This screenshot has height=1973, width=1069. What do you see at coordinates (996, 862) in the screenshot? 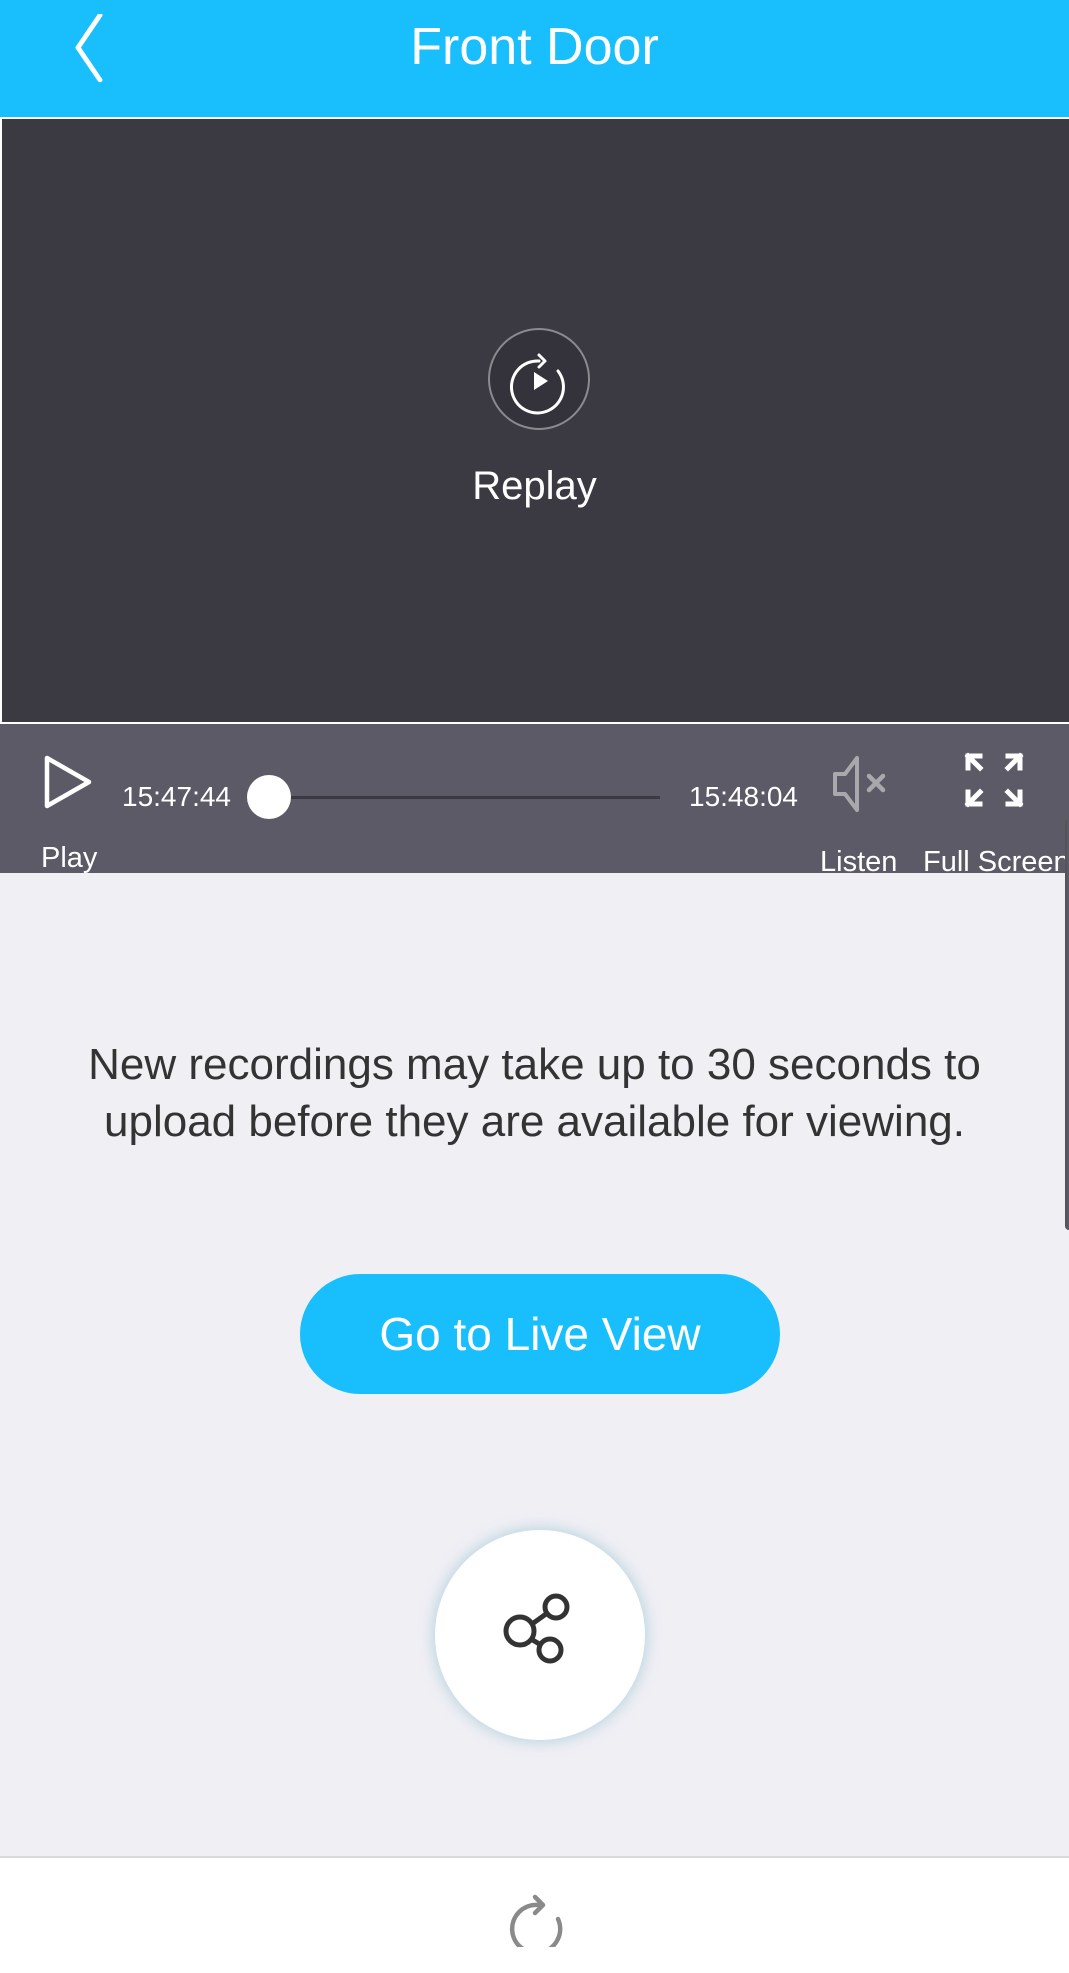
I see `fullscreen-label: Full Screen` at bounding box center [996, 862].